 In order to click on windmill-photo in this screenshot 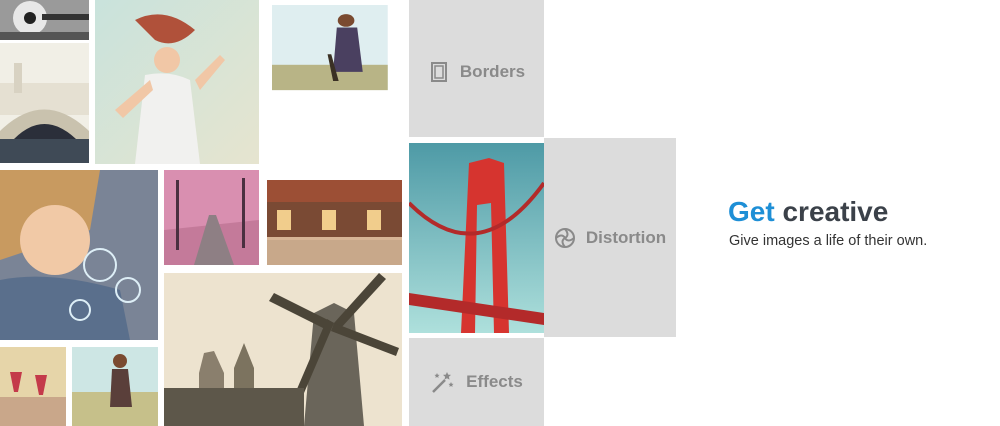, I will do `click(283, 349)`.